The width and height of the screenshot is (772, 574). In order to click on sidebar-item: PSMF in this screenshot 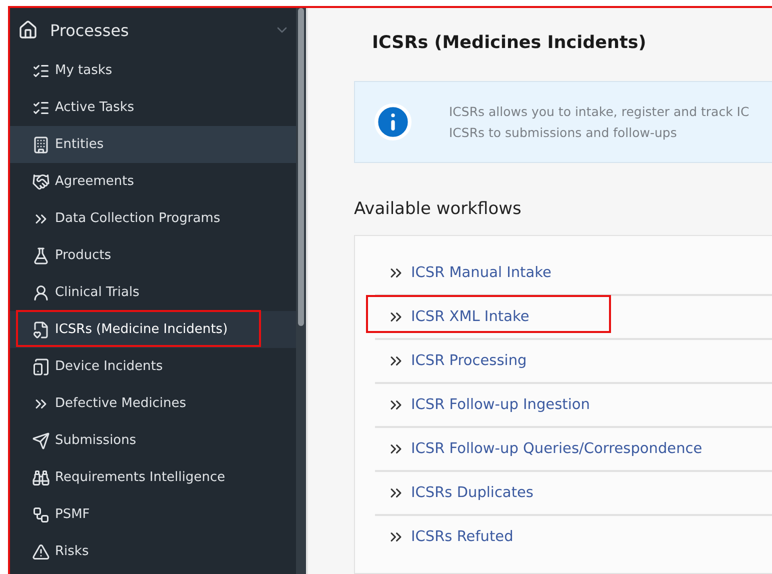, I will do `click(153, 514)`.